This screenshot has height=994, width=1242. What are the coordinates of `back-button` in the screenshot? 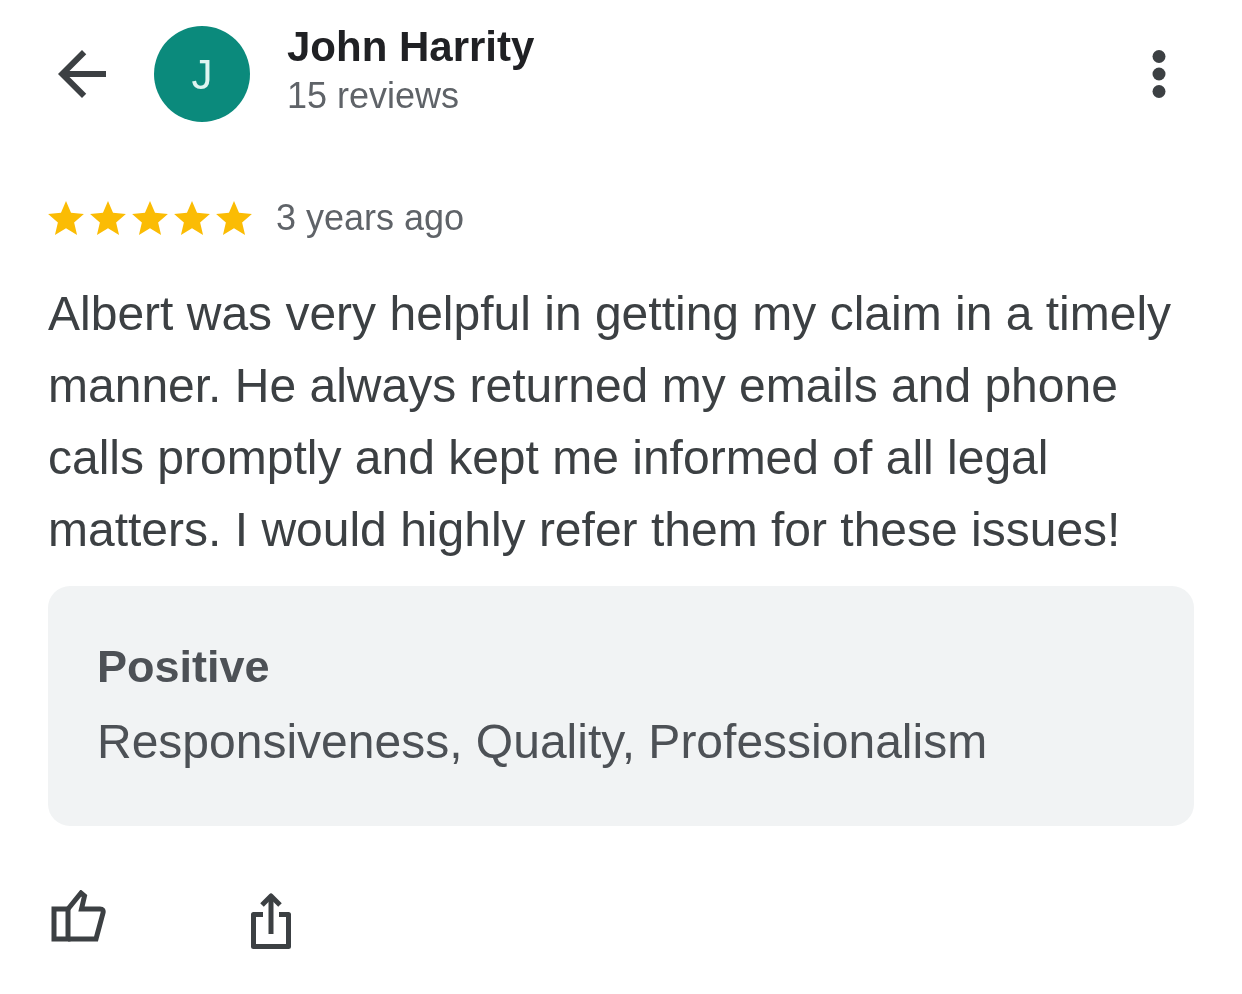 It's located at (82, 74).